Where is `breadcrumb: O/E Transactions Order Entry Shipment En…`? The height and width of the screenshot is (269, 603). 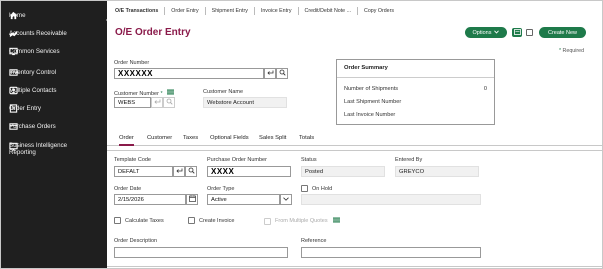 breadcrumb: O/E Transactions Order Entry Shipment En… is located at coordinates (254, 11).